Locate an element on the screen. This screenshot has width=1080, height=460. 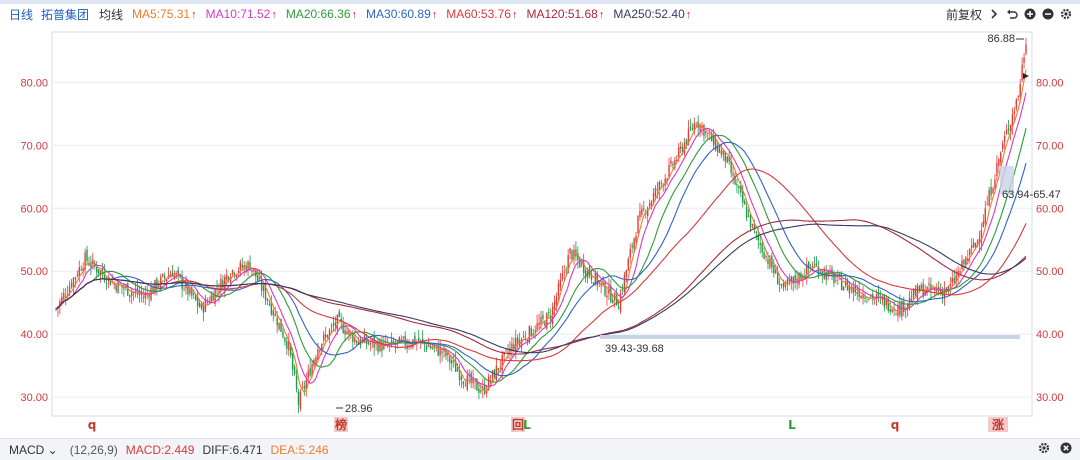
undo-icon is located at coordinates (1012, 14).